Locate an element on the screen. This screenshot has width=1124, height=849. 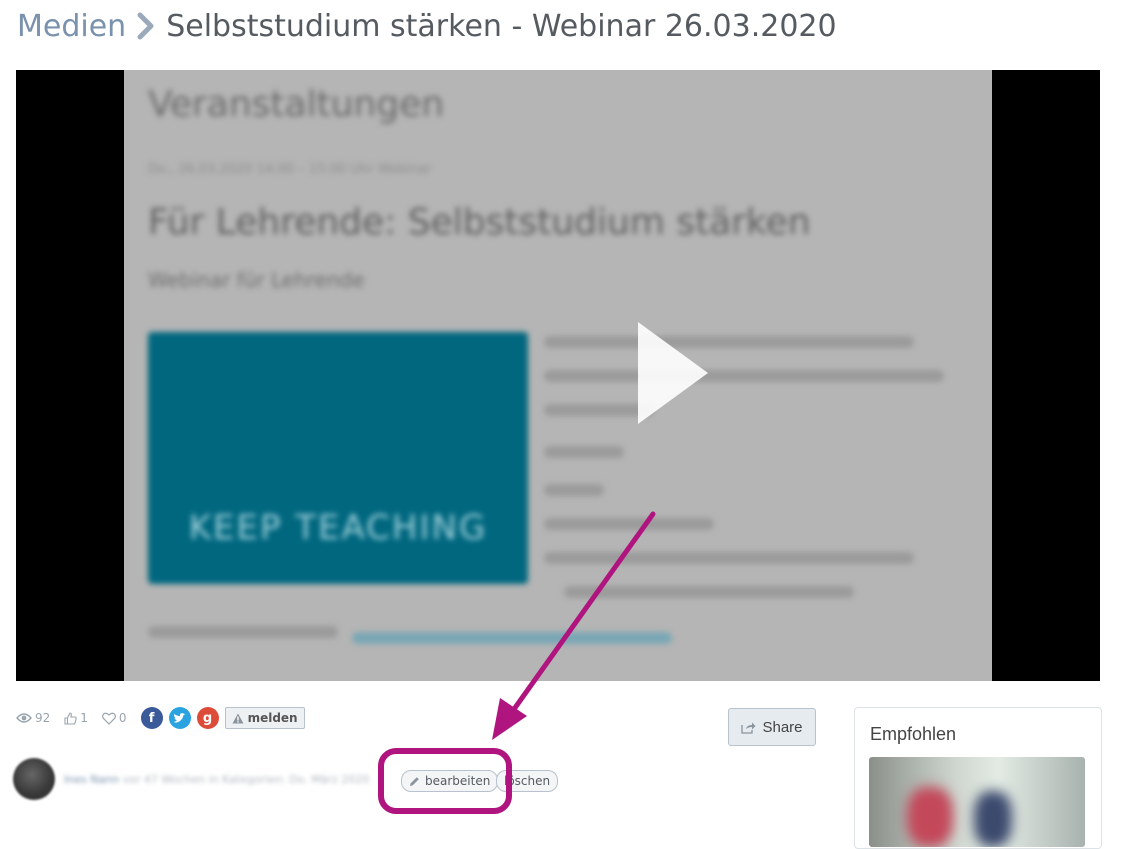
video-text-link is located at coordinates (512, 638).